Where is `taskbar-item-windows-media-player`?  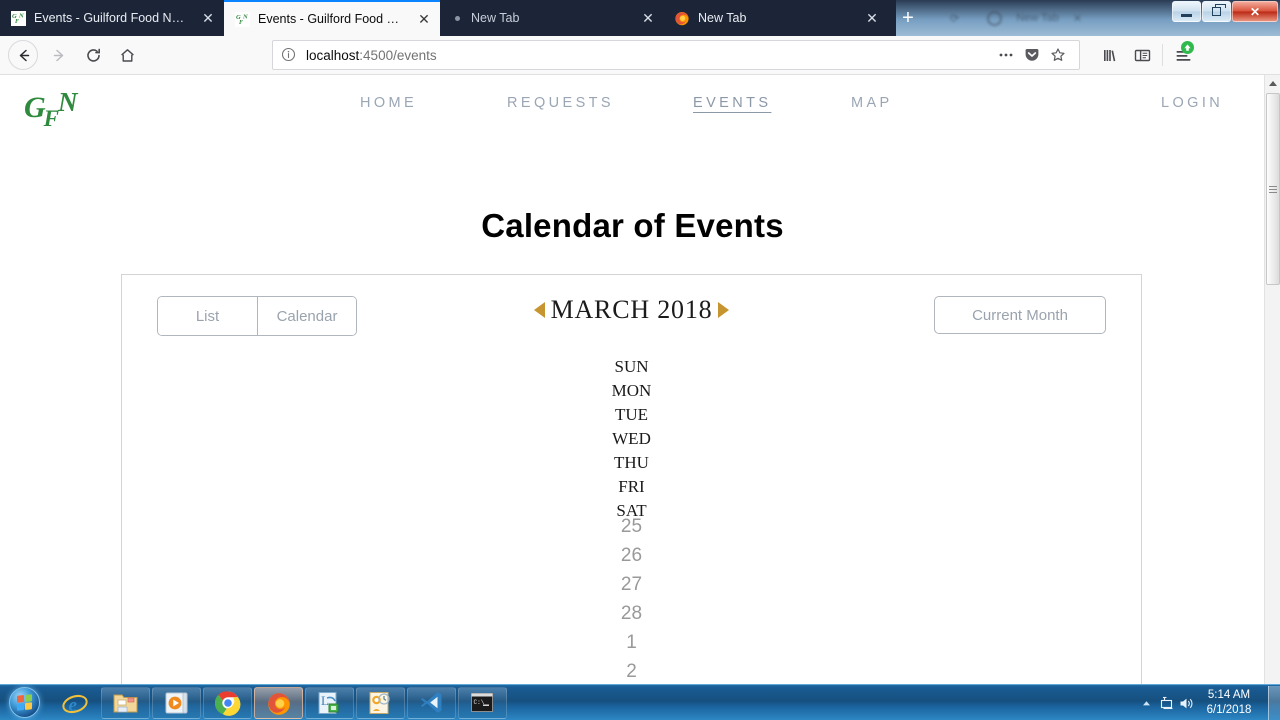
taskbar-item-windows-media-player is located at coordinates (176, 702).